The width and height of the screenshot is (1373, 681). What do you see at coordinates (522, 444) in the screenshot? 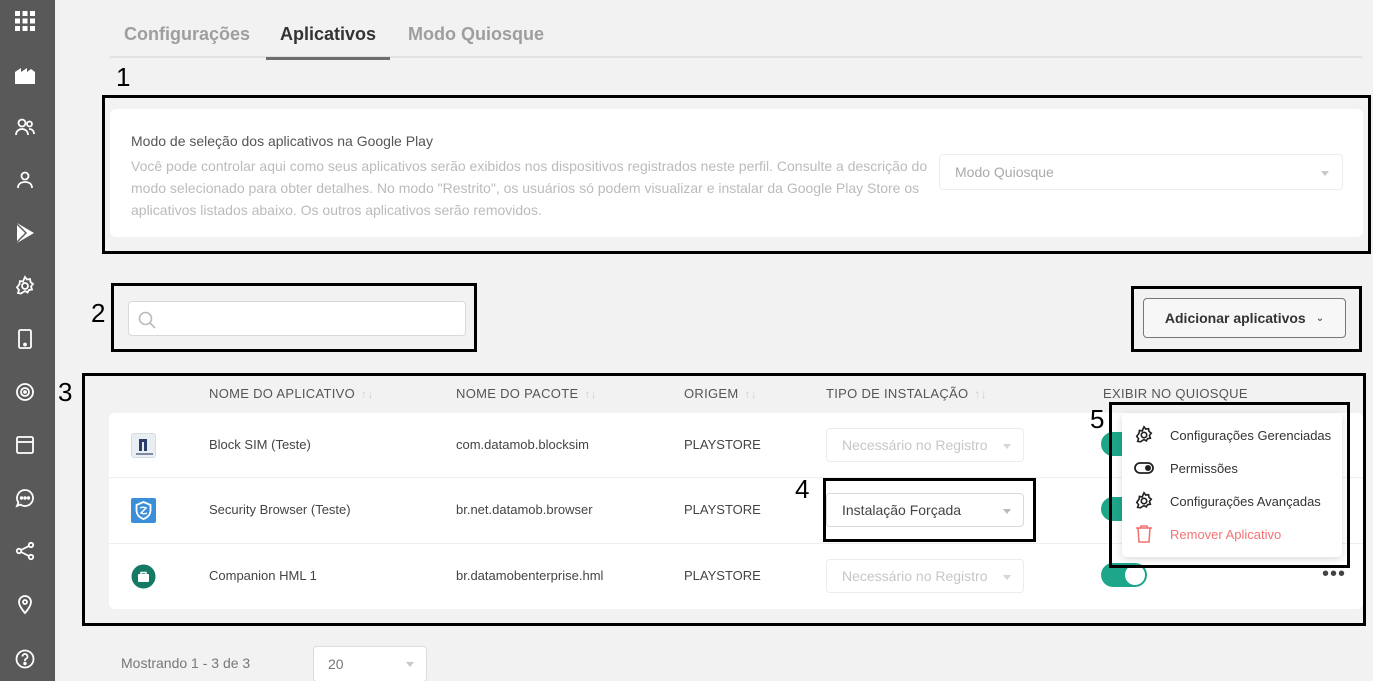
I see `package-name: com.datamob.blocksim` at bounding box center [522, 444].